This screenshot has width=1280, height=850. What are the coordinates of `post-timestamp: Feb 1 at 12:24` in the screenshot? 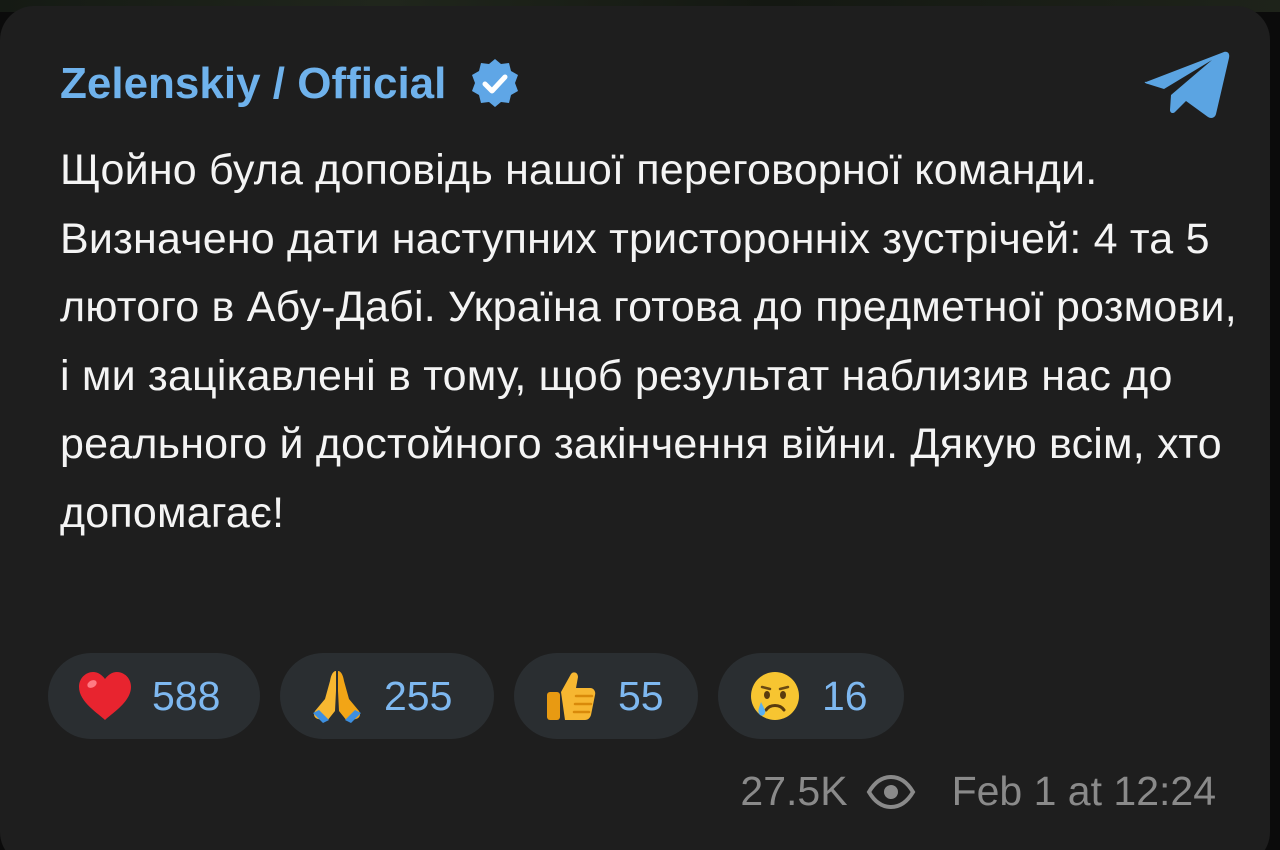 It's located at (1083, 791).